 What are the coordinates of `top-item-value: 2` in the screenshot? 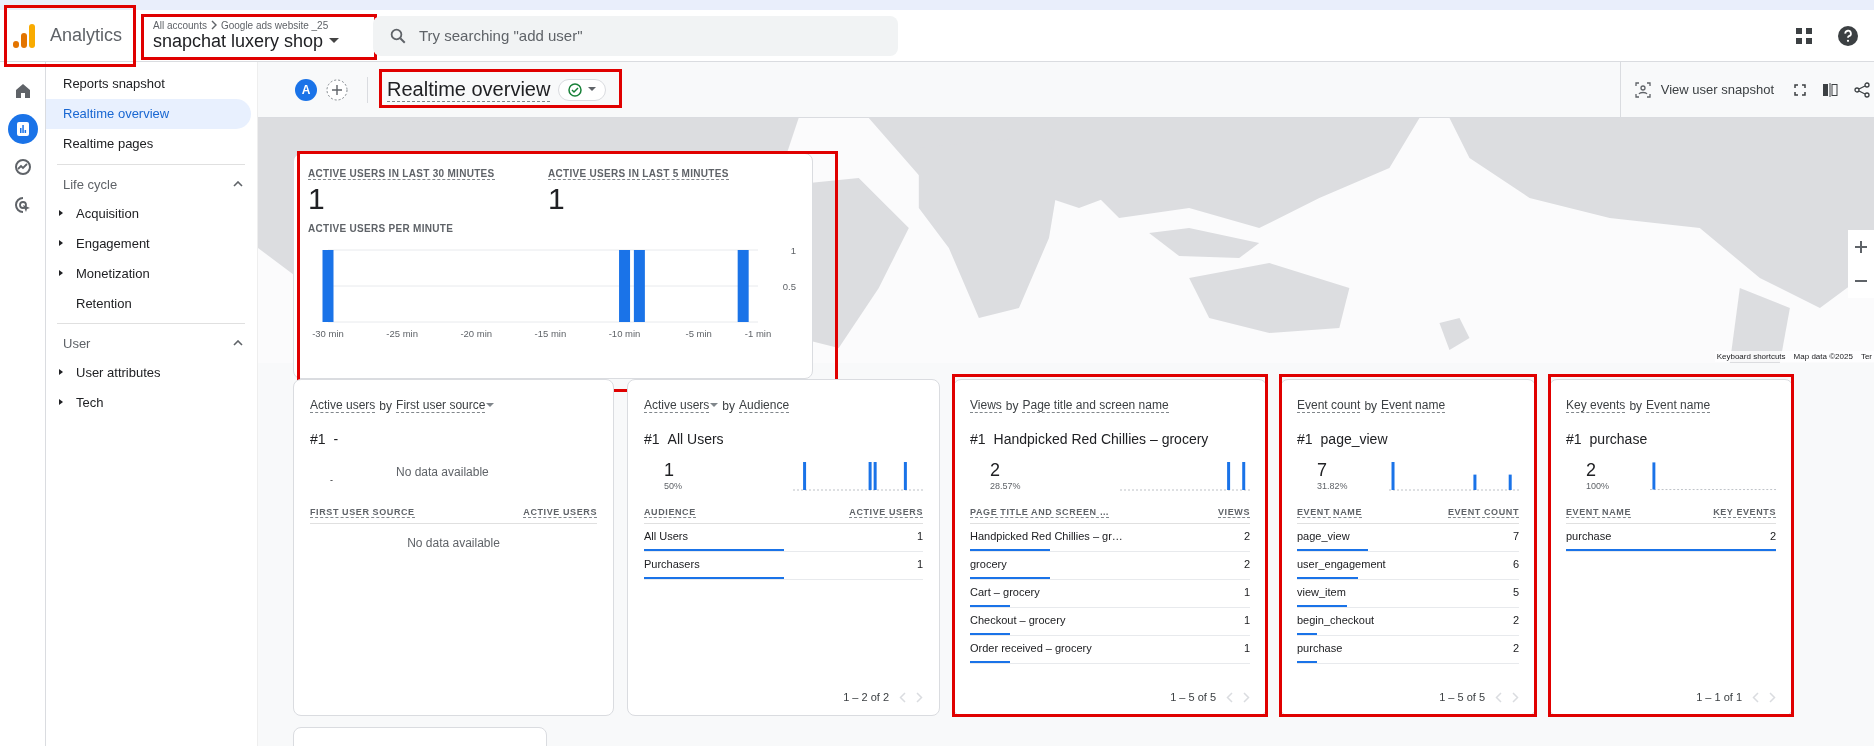 It's located at (1591, 470).